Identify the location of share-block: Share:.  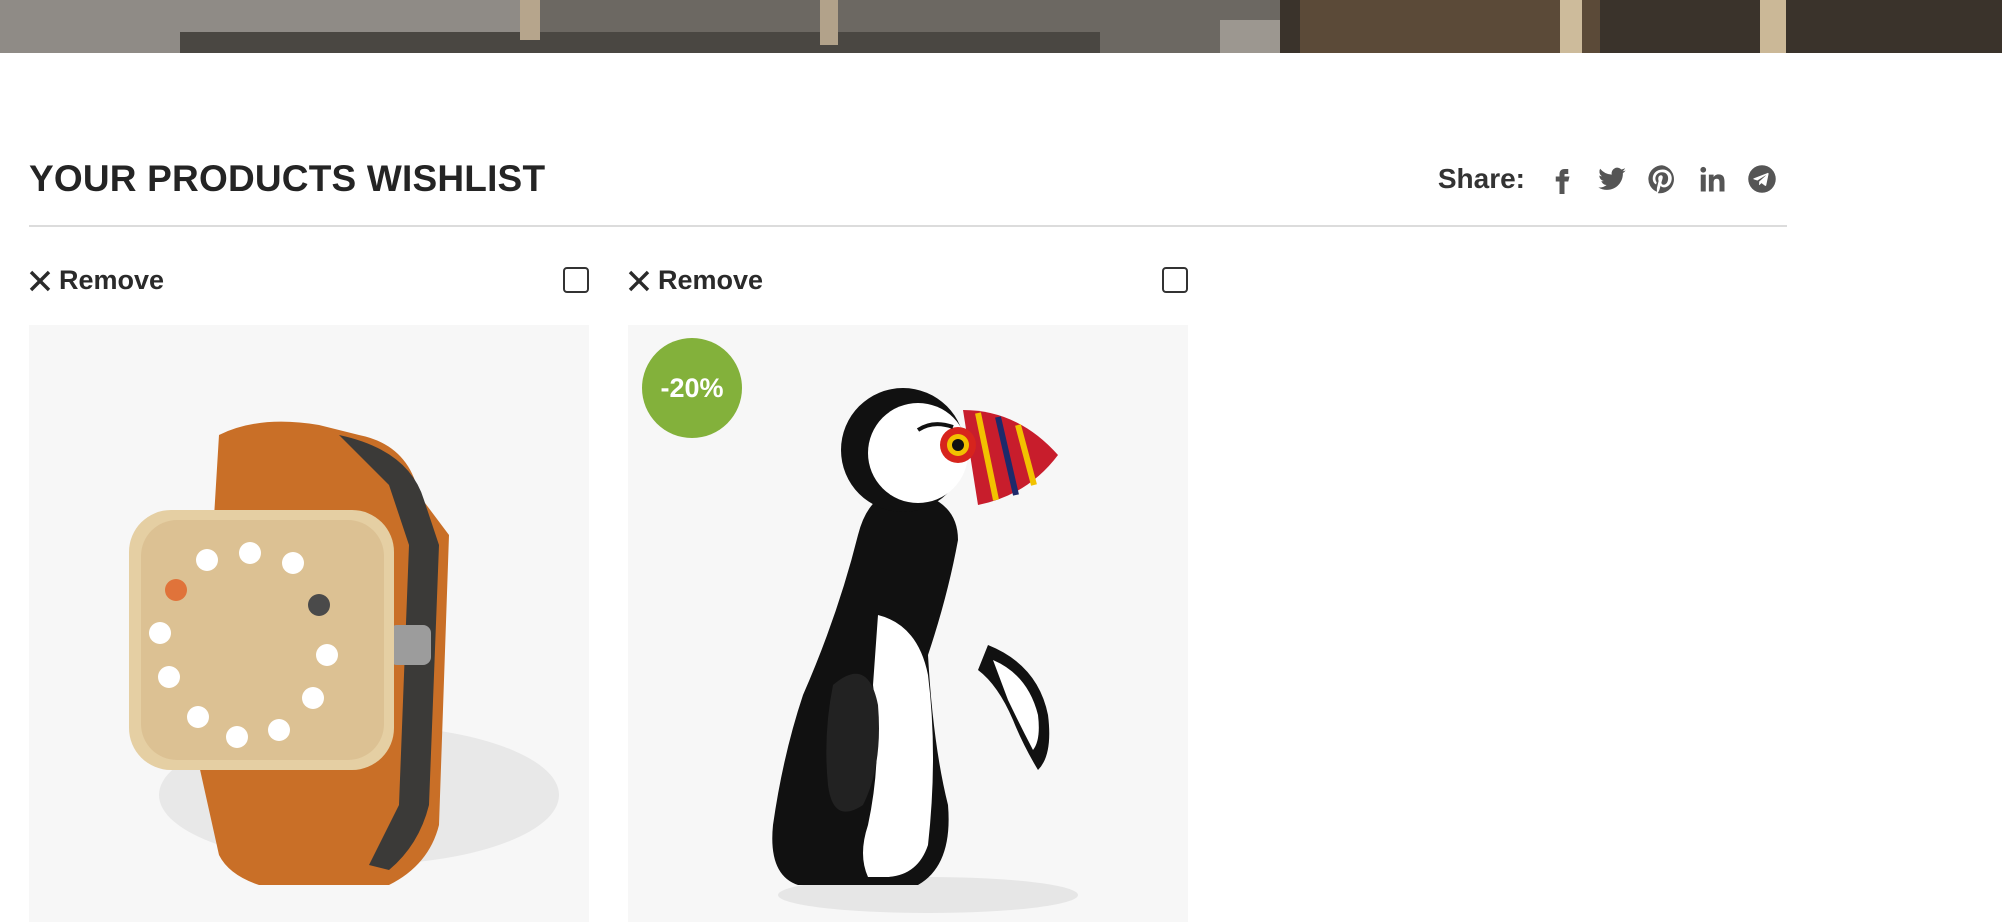
(1607, 179).